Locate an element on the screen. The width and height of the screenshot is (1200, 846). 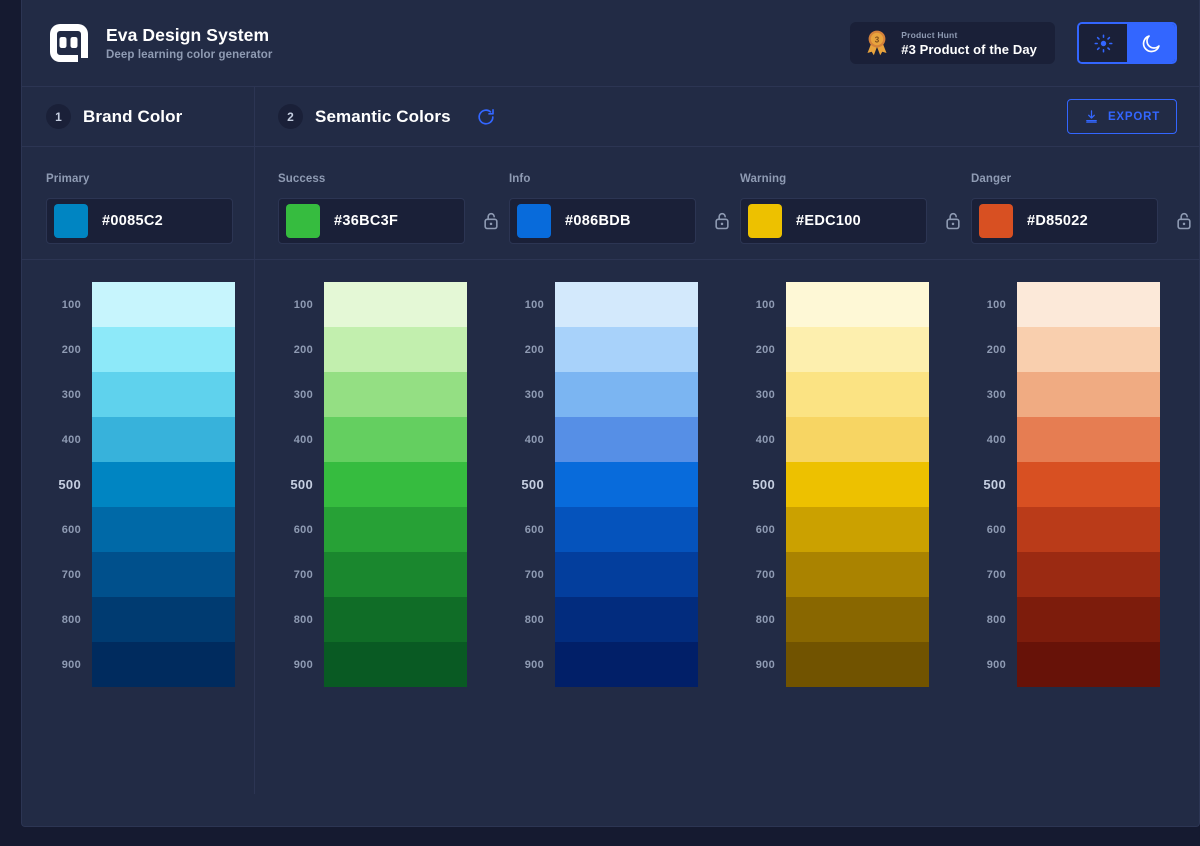
warning-swatch-preview is located at coordinates (765, 221).